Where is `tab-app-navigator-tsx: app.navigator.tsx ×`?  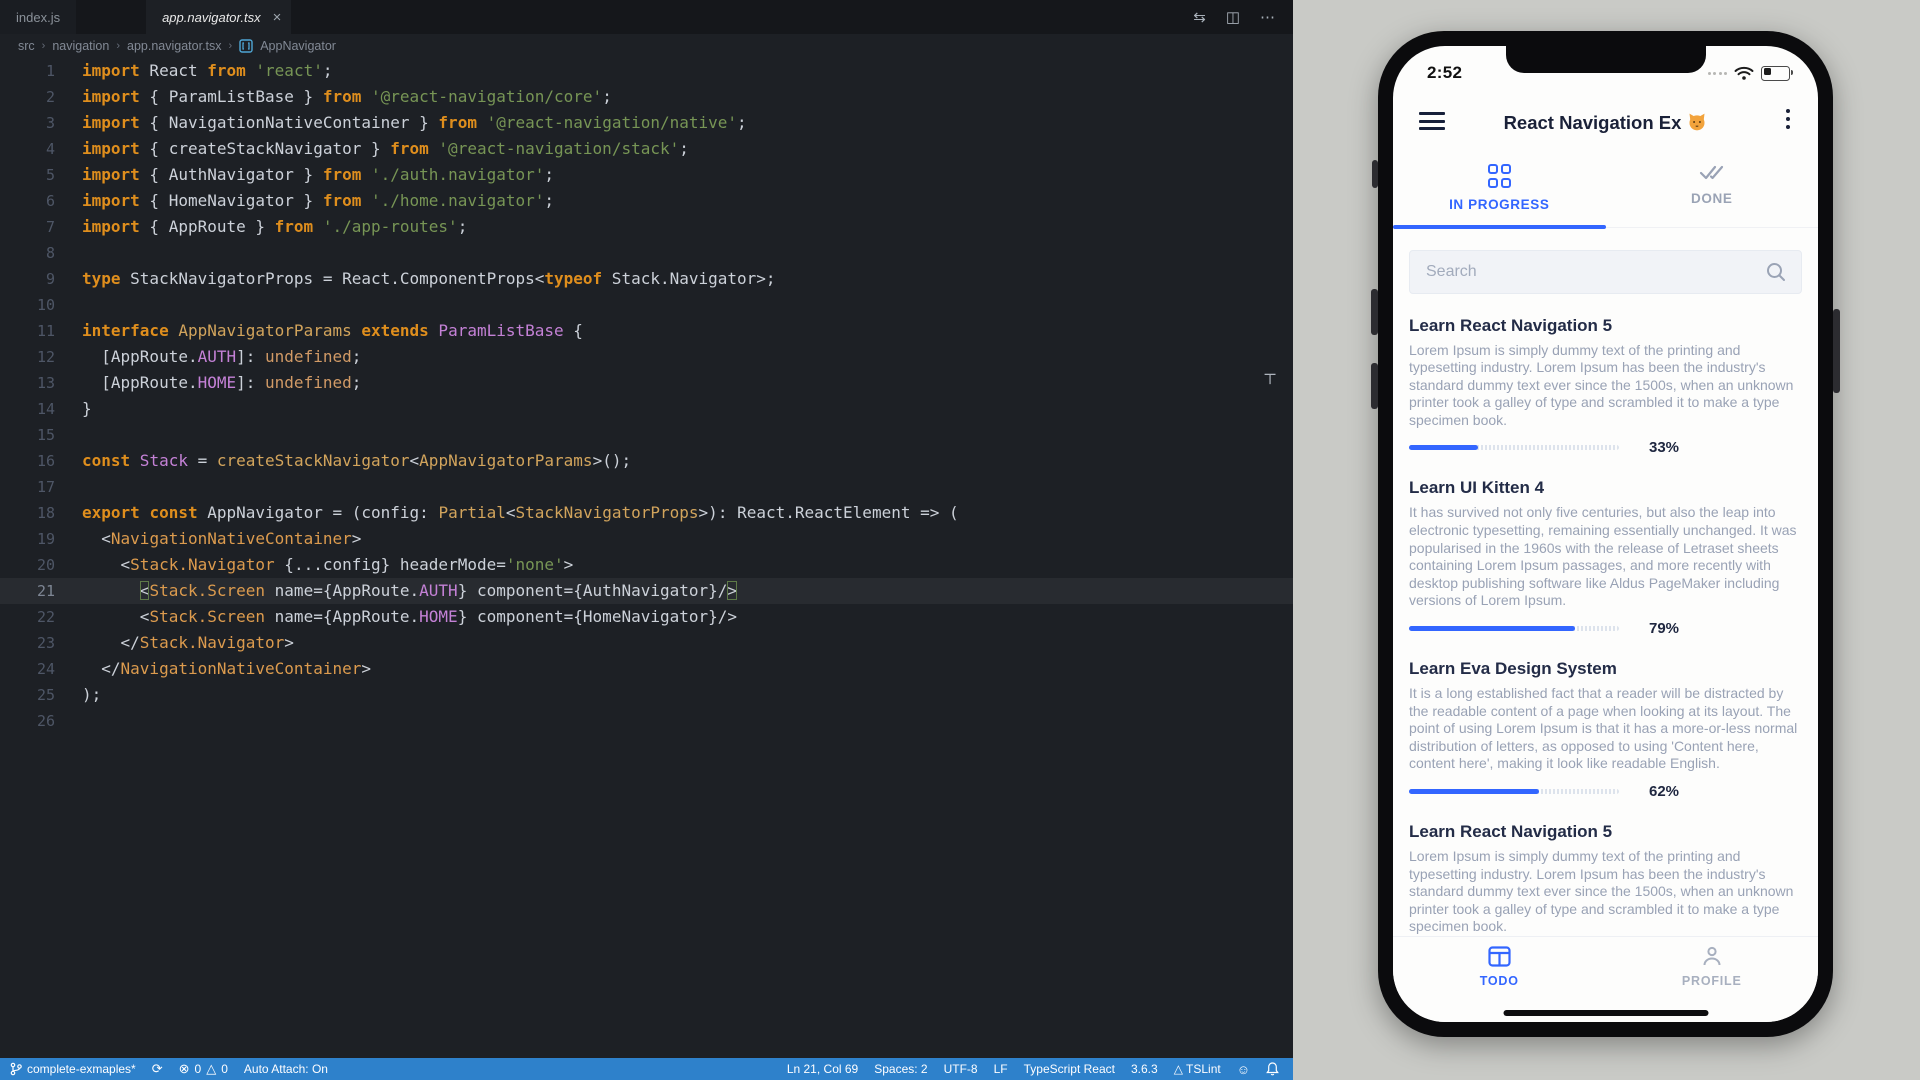
tab-app-navigator-tsx: app.navigator.tsx × is located at coordinates (219, 17).